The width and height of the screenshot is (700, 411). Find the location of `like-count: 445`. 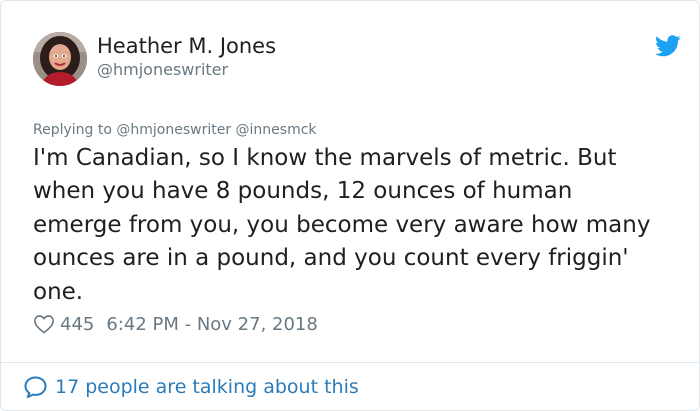

like-count: 445 is located at coordinates (77, 324).